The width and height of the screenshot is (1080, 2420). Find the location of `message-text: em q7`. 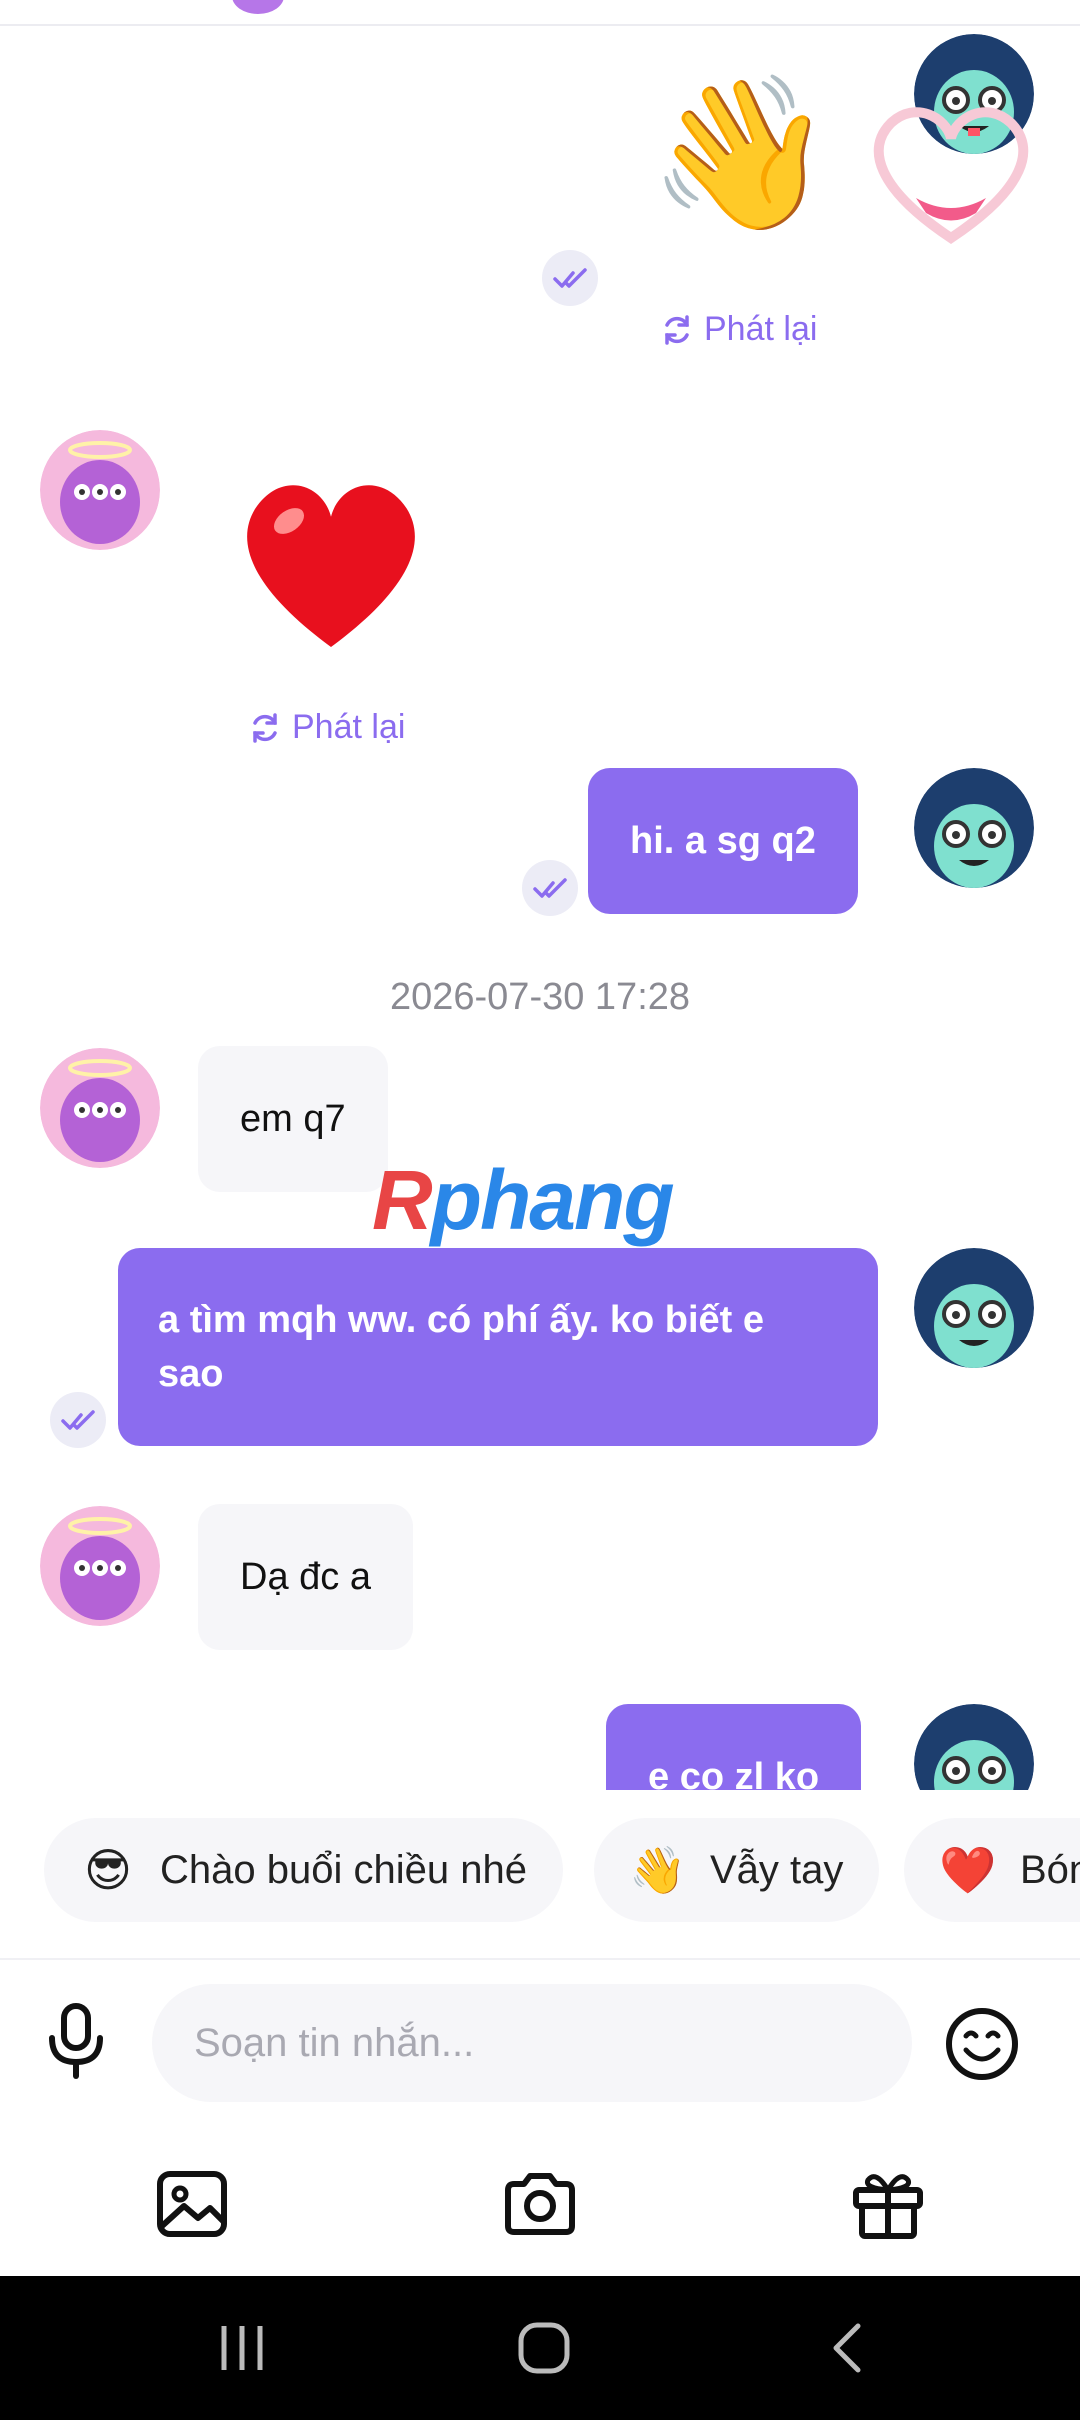

message-text: em q7 is located at coordinates (293, 1118).